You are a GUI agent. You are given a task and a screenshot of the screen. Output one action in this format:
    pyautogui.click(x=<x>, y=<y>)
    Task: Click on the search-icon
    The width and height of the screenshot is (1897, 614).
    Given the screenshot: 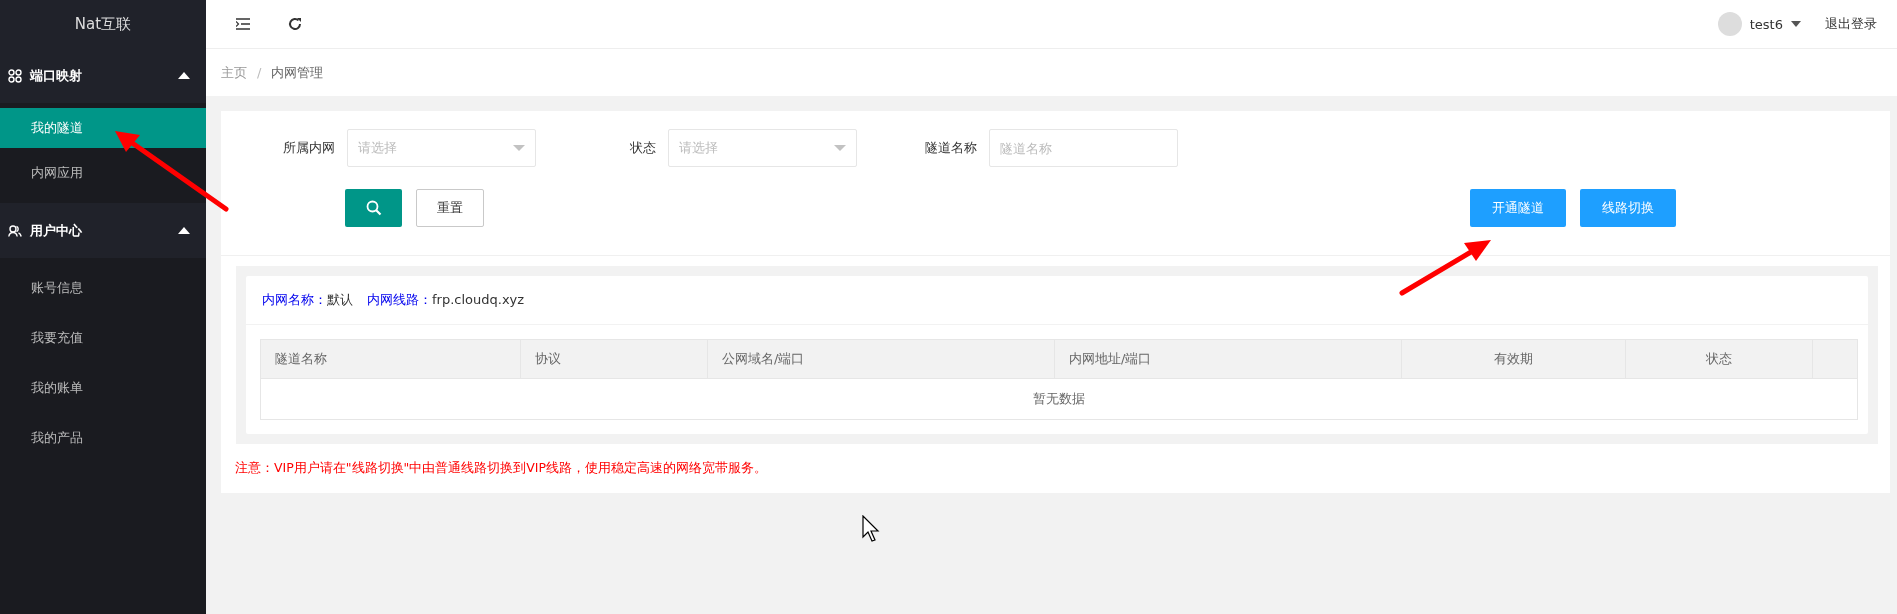 What is the action you would take?
    pyautogui.click(x=373, y=208)
    